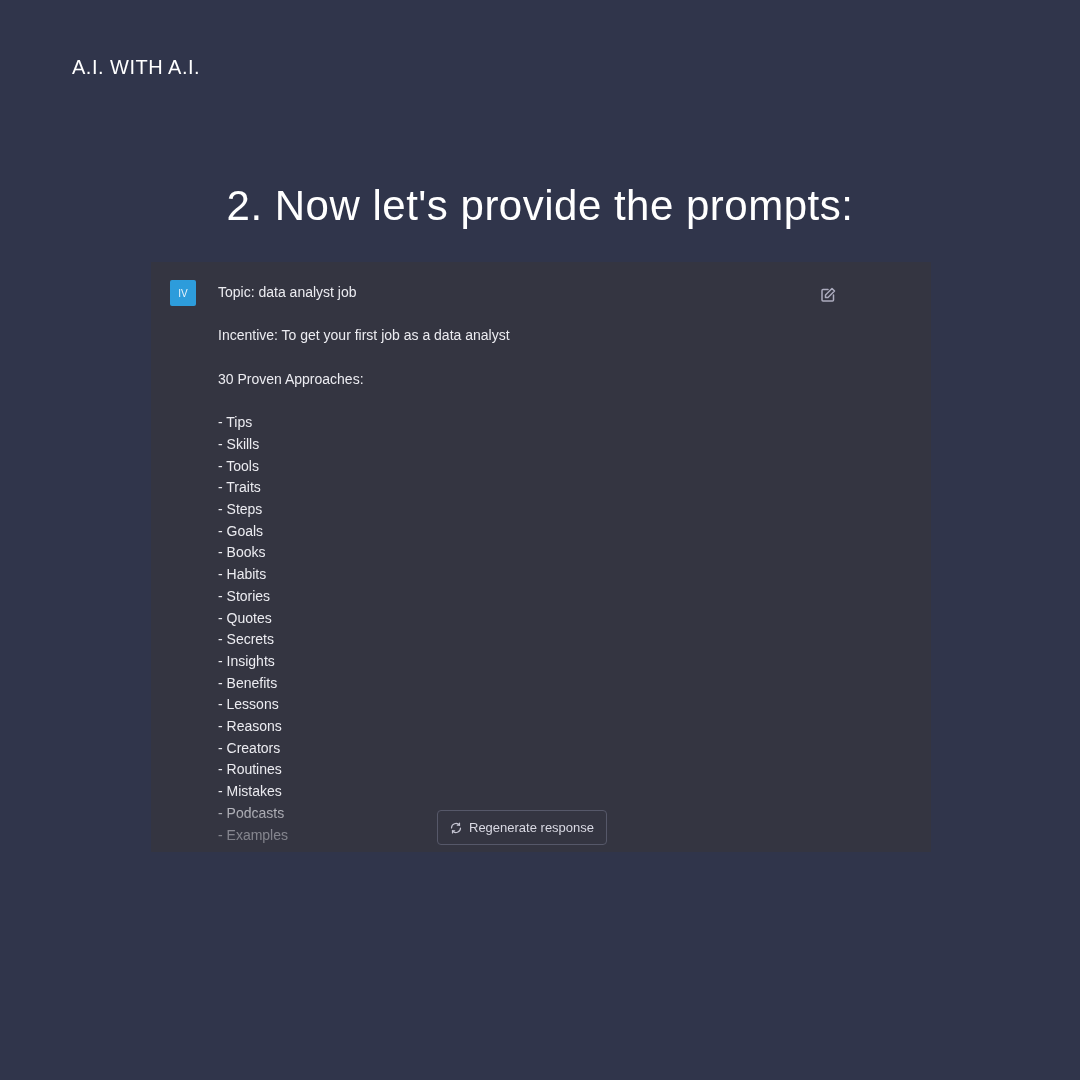 This screenshot has height=1080, width=1080. What do you see at coordinates (248, 683) in the screenshot?
I see `list-item: - Benefits` at bounding box center [248, 683].